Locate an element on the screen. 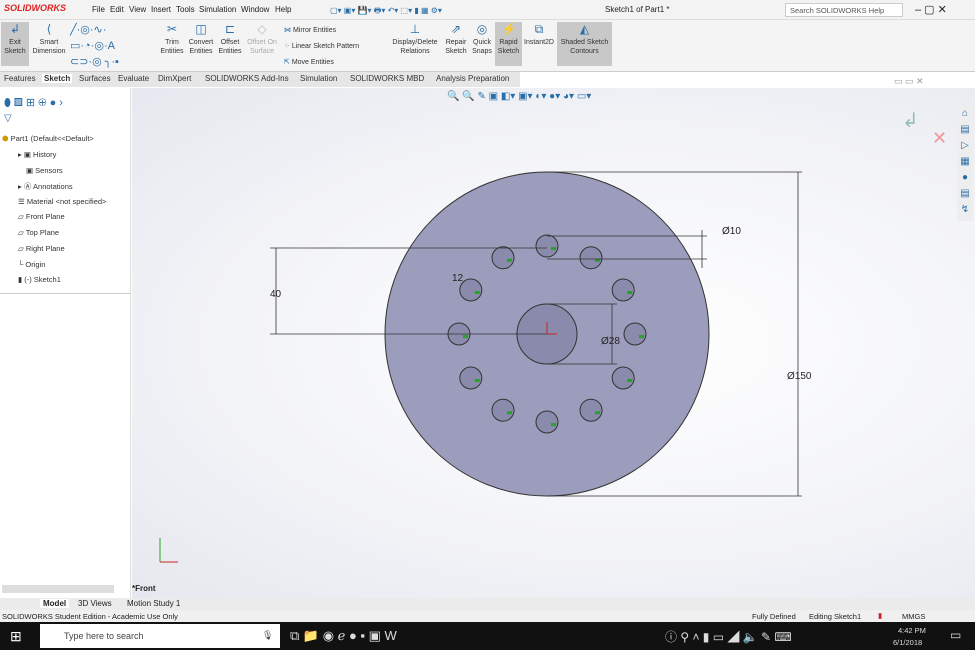  tab-features: Features is located at coordinates (20, 78).